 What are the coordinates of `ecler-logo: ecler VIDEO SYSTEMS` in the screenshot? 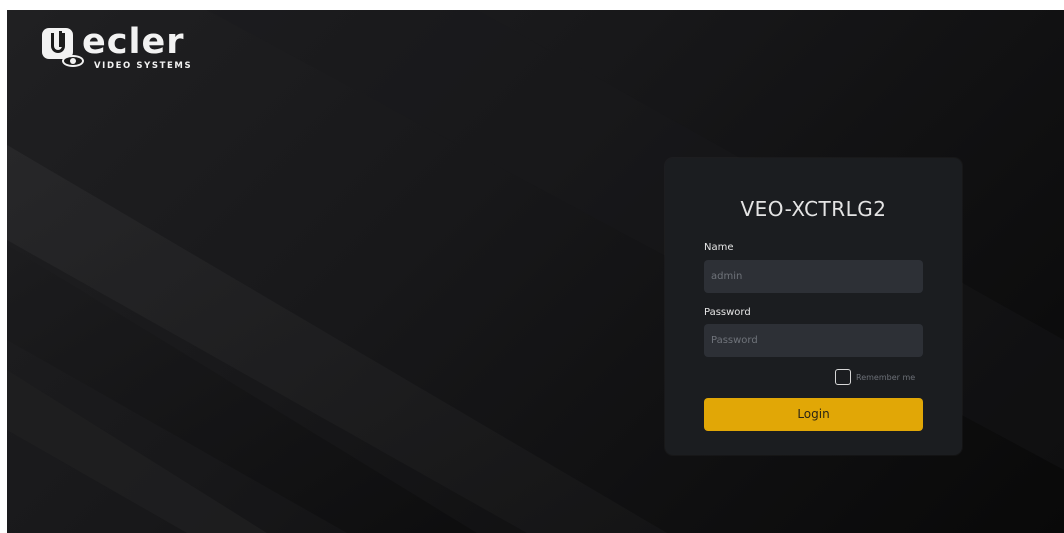 It's located at (137, 48).